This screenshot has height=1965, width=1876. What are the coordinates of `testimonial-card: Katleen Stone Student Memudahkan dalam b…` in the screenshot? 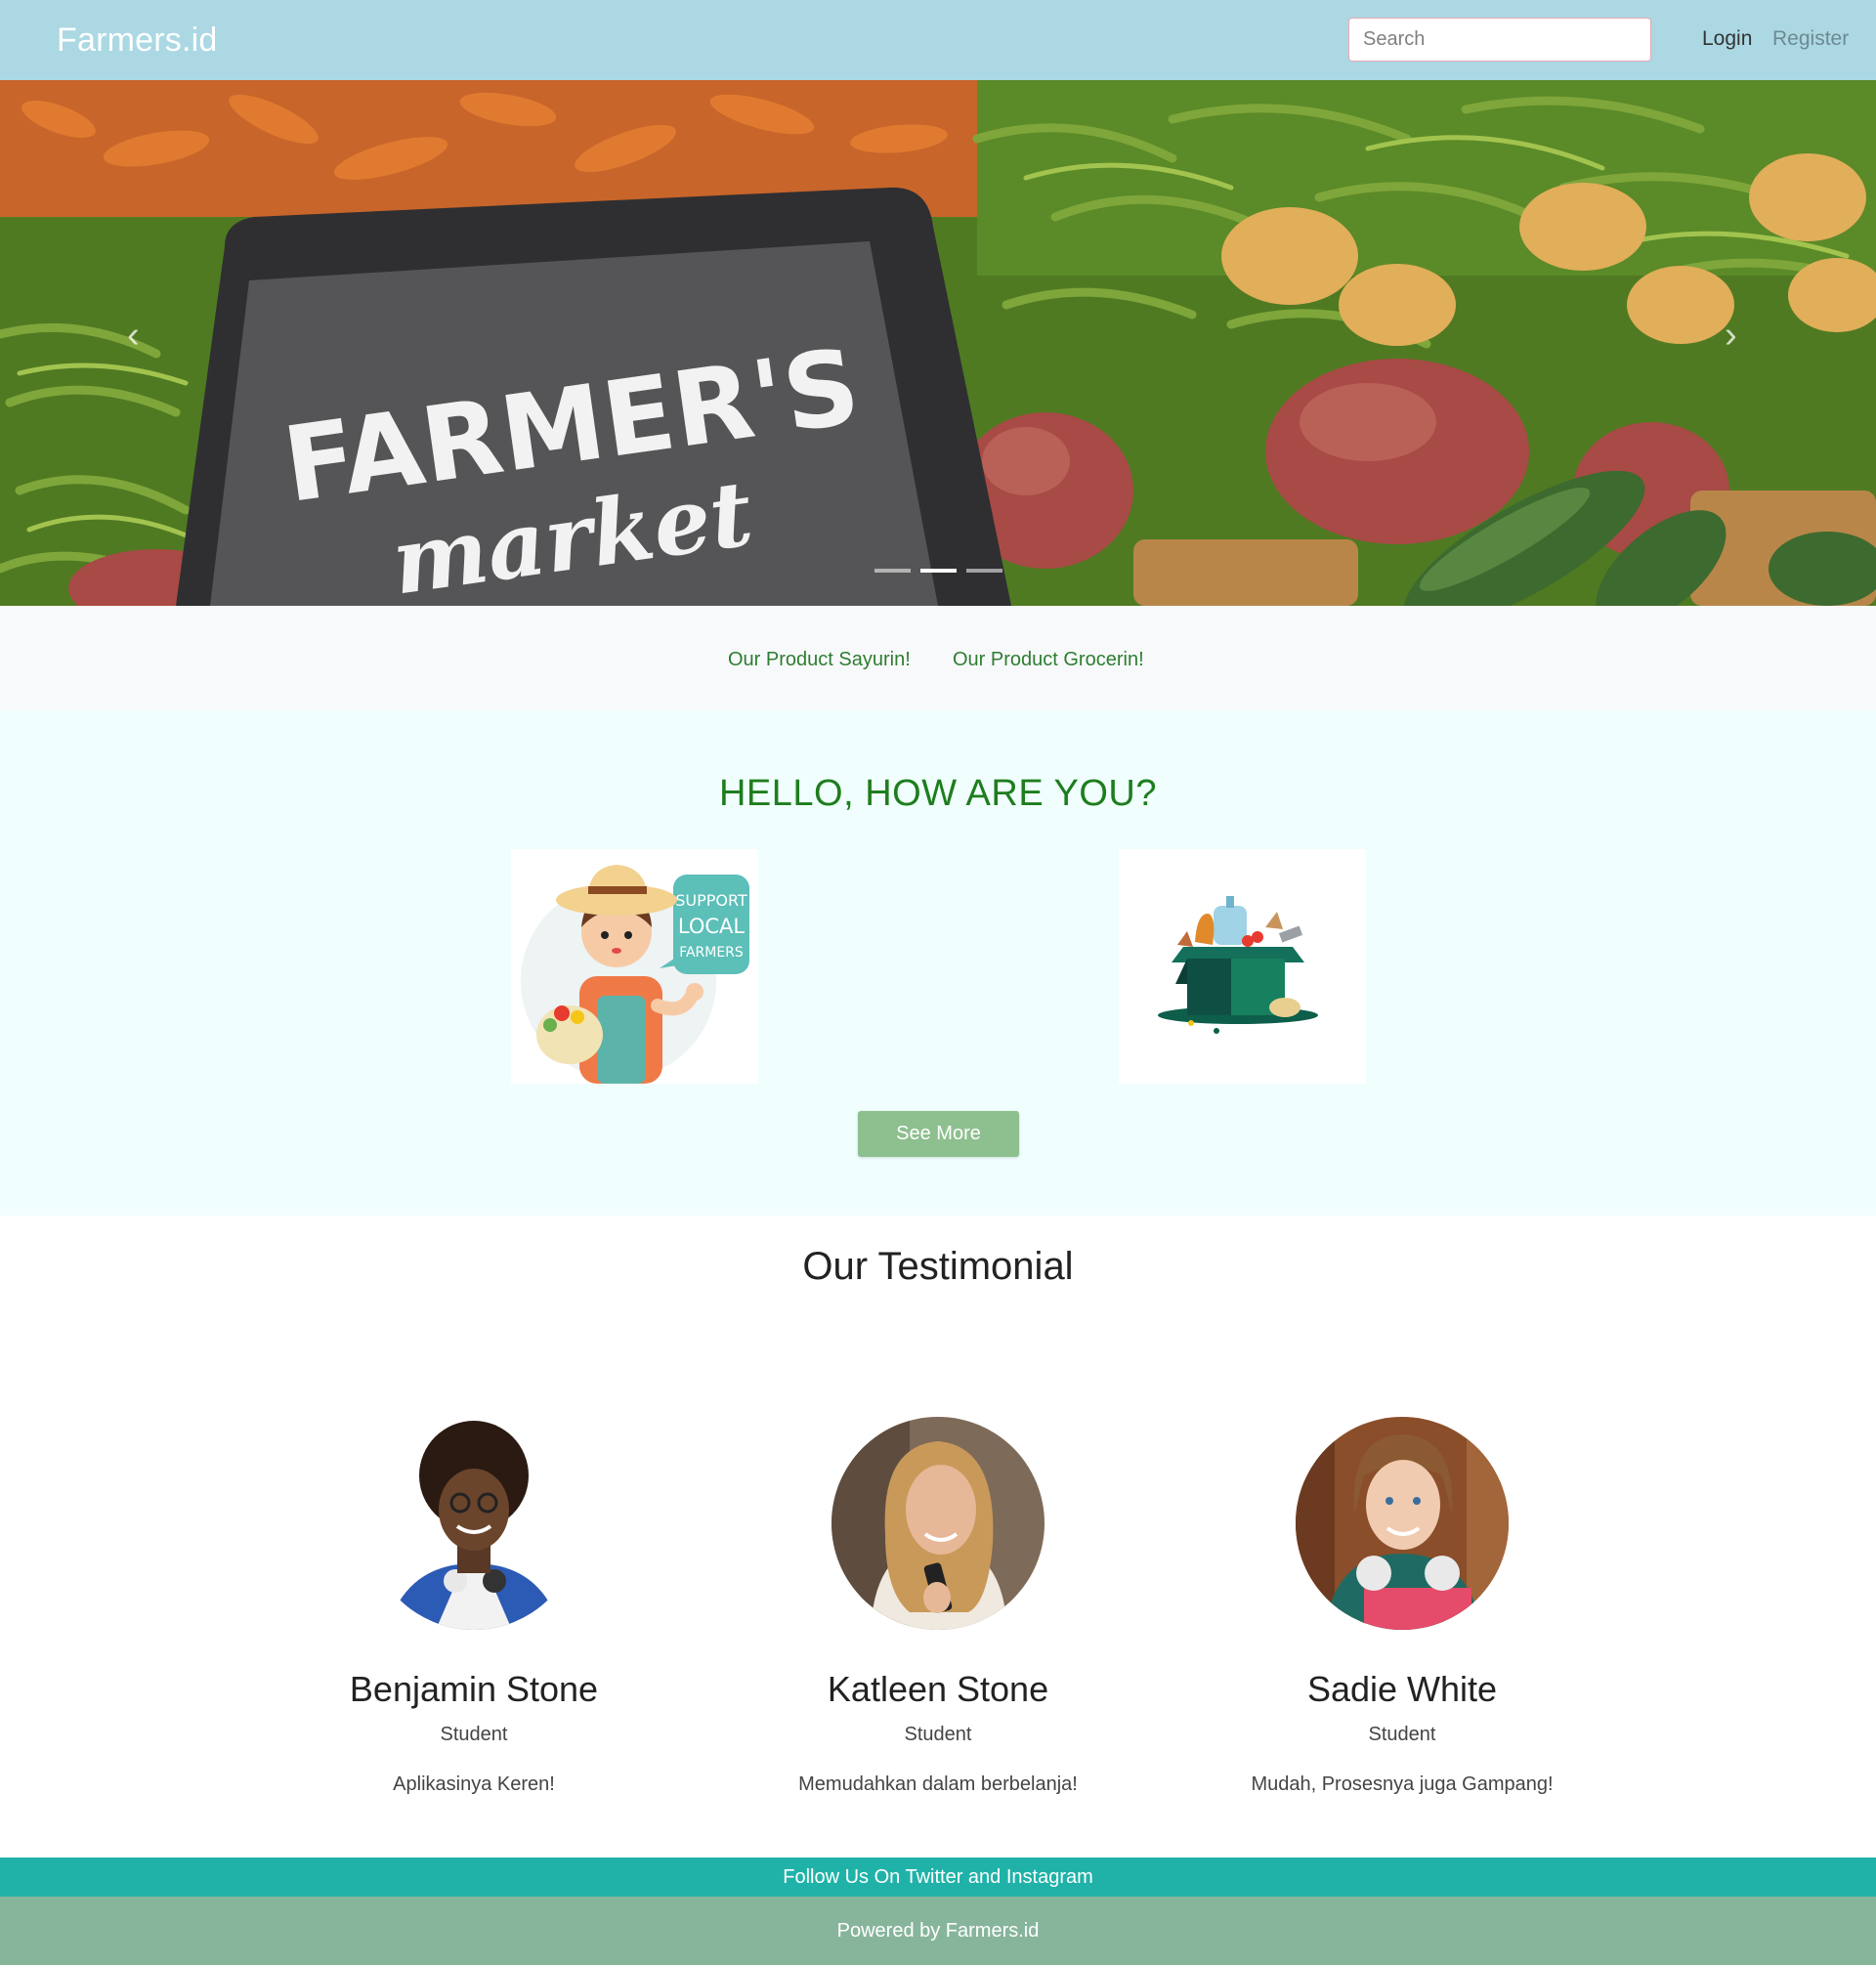 It's located at (938, 1607).